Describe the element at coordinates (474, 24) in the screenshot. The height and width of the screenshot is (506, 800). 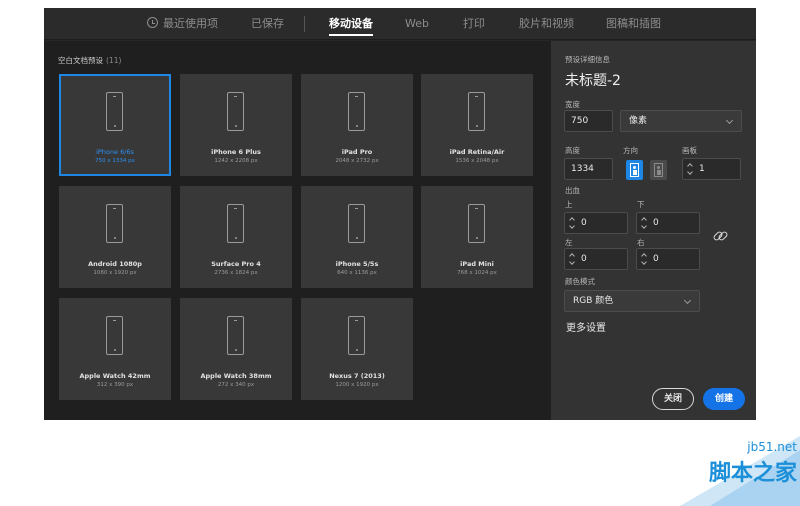
I see `tab-print: 打印` at that location.